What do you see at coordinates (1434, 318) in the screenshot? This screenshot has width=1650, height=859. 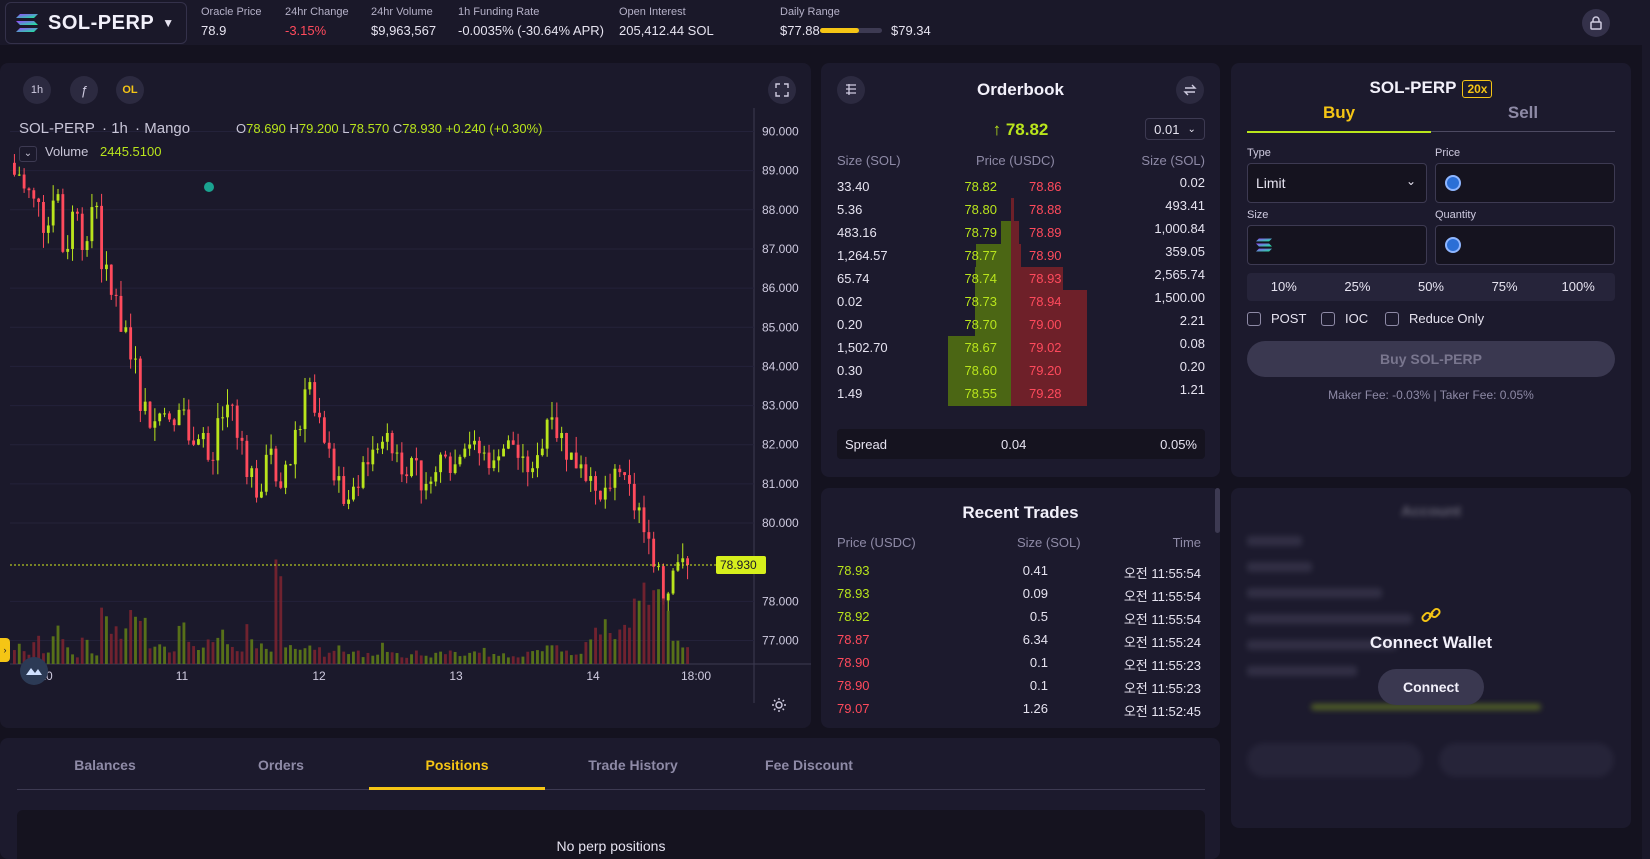 I see `reduce-only-checkbox: Reduce Only` at bounding box center [1434, 318].